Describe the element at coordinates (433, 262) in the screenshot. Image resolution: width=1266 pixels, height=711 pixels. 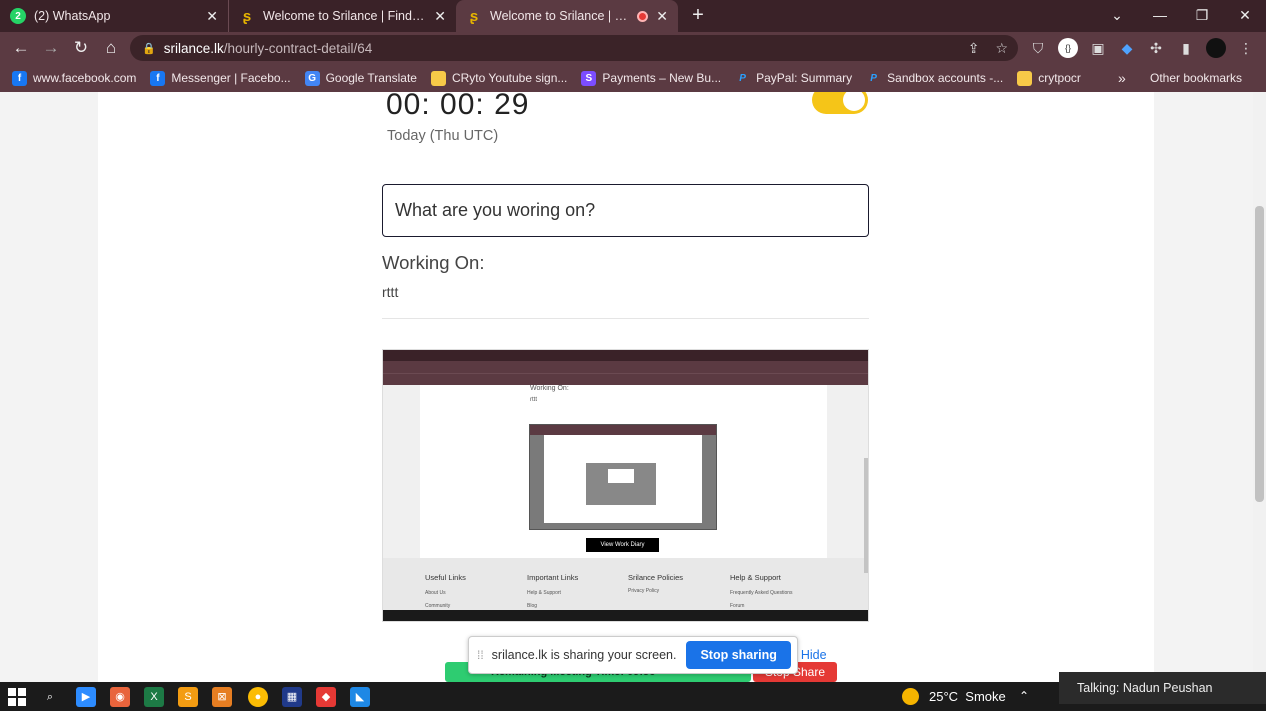
I see `working-on-label: Working On:` at that location.